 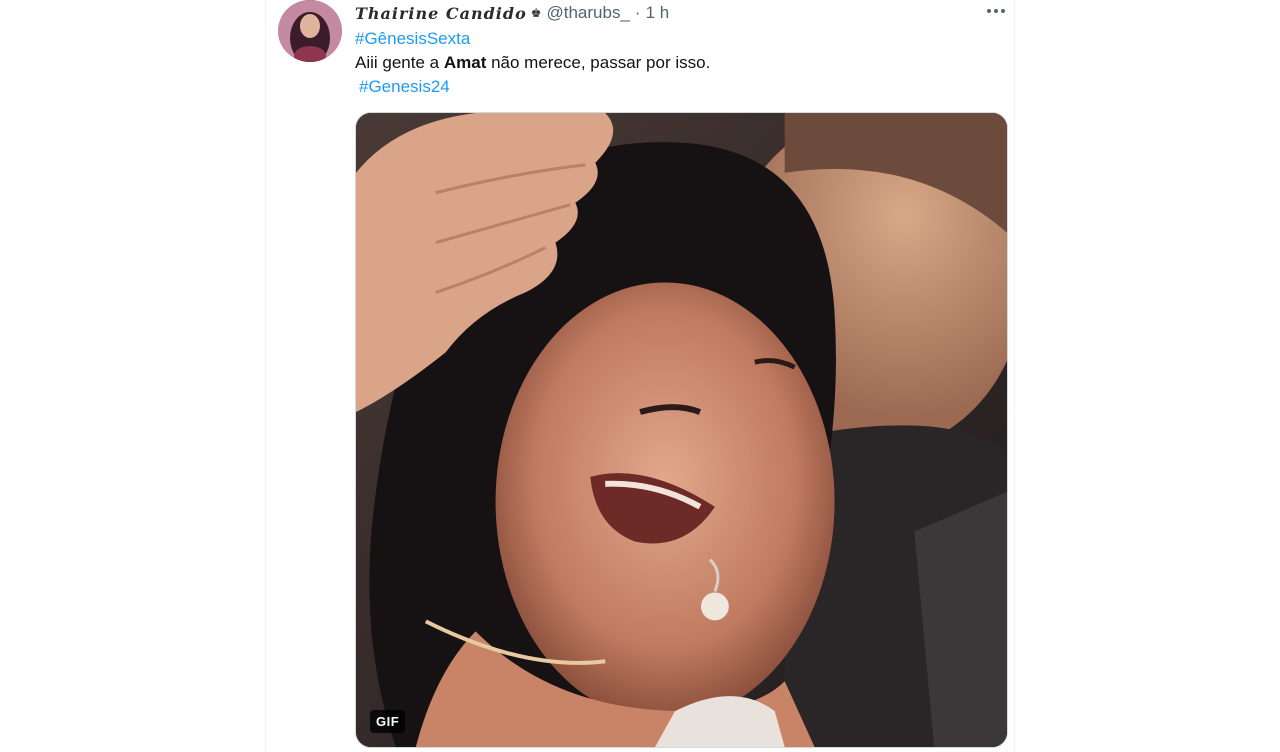 What do you see at coordinates (658, 13) in the screenshot?
I see `timestamp: 1 h` at bounding box center [658, 13].